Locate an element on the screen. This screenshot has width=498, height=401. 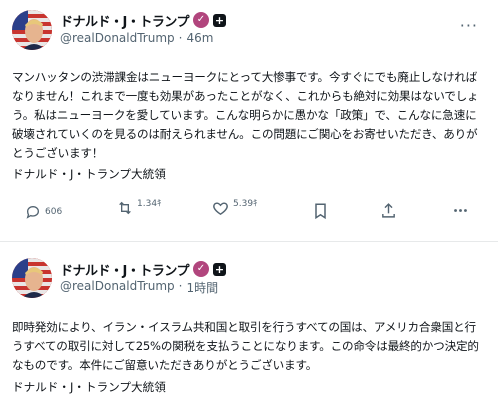
reply-button: 606 is located at coordinates (43, 212).